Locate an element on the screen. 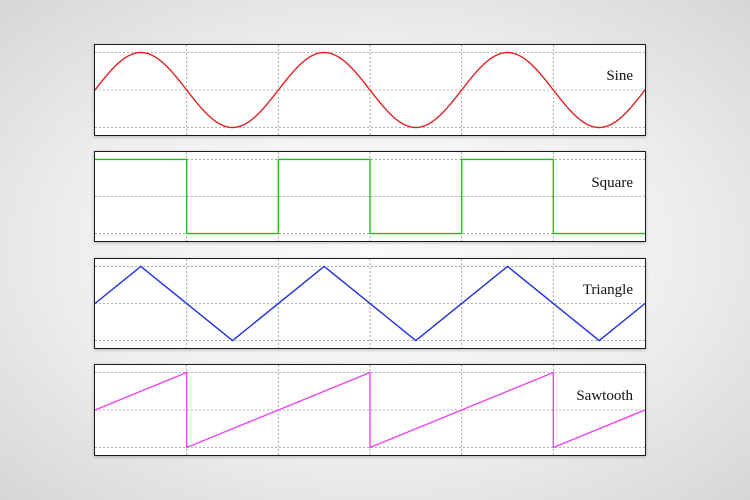 The width and height of the screenshot is (750, 500). sawtooth-panel: Sawtooth is located at coordinates (370, 410).